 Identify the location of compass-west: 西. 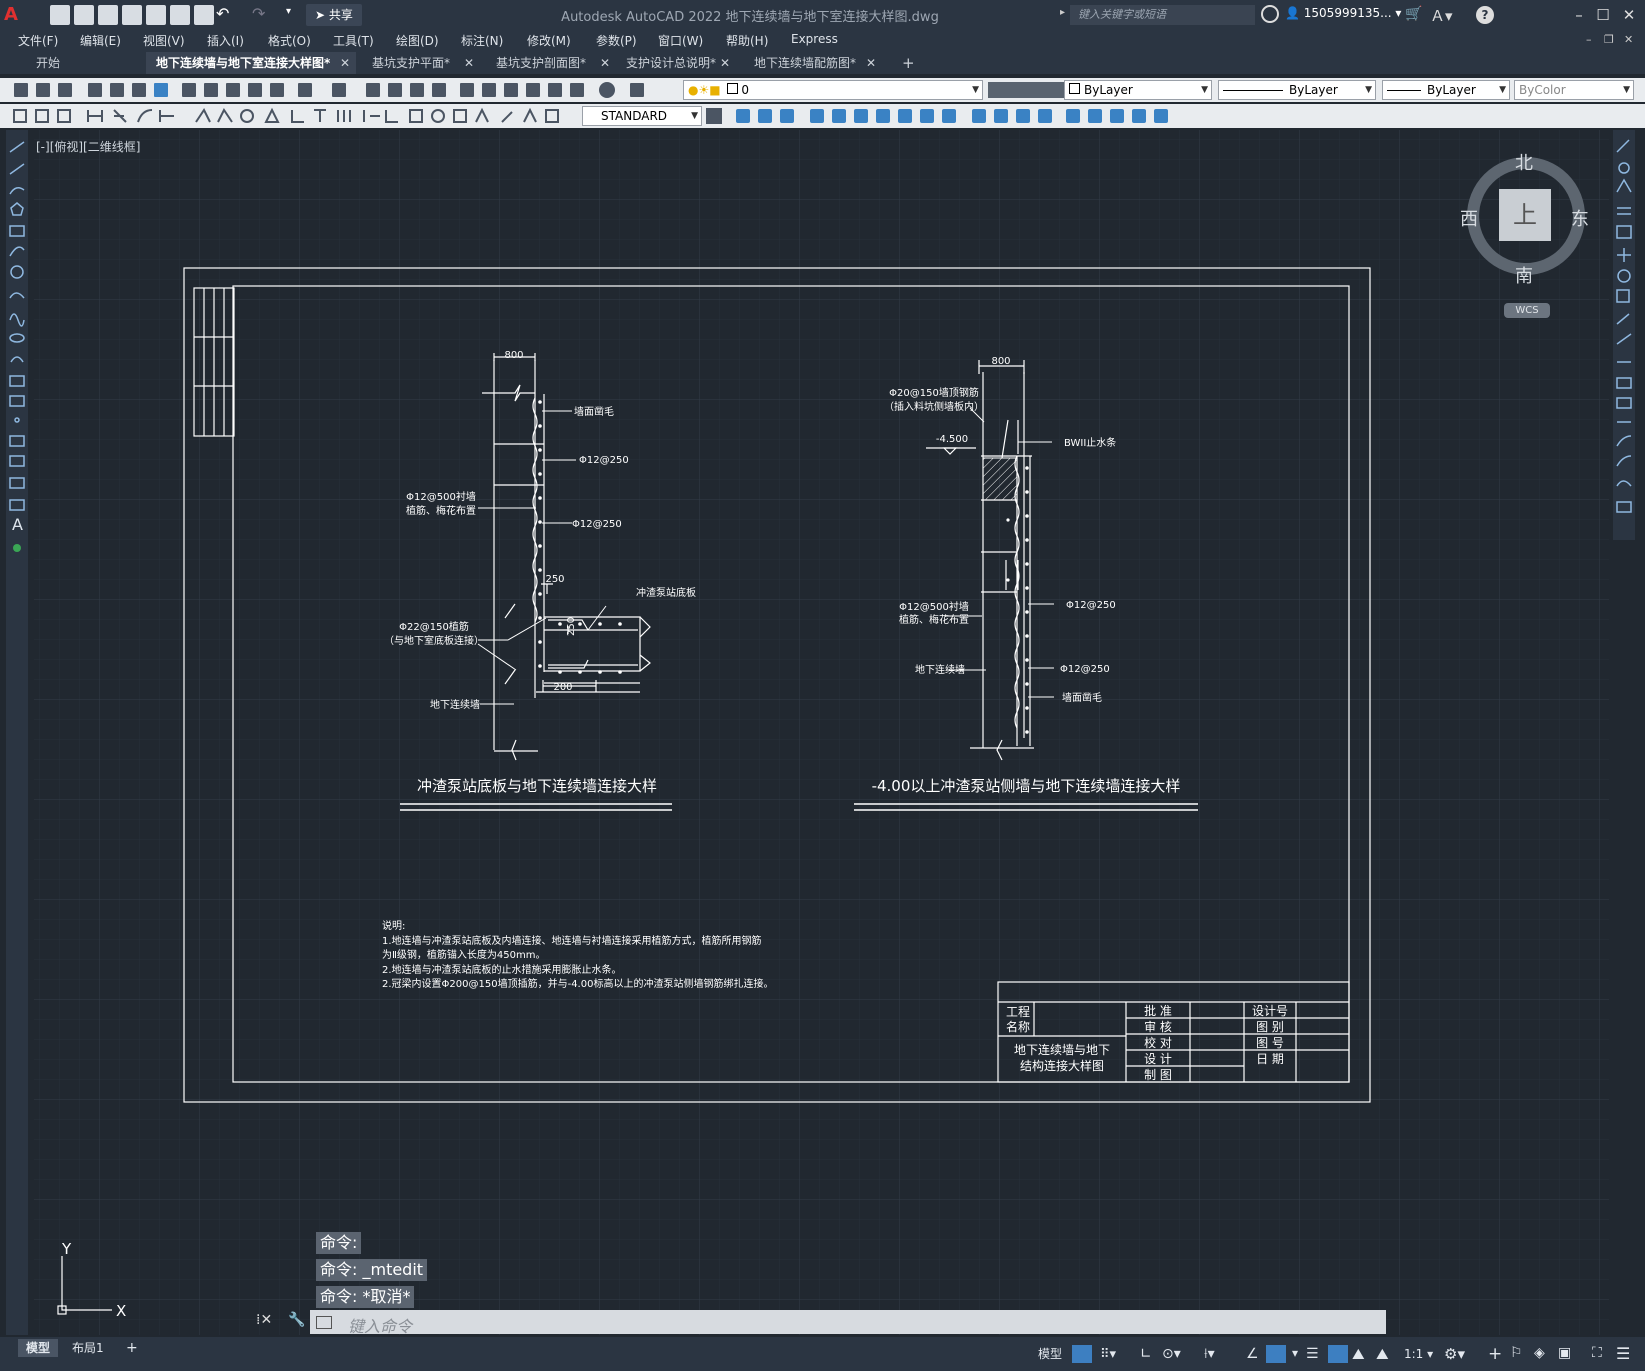
(1469, 218).